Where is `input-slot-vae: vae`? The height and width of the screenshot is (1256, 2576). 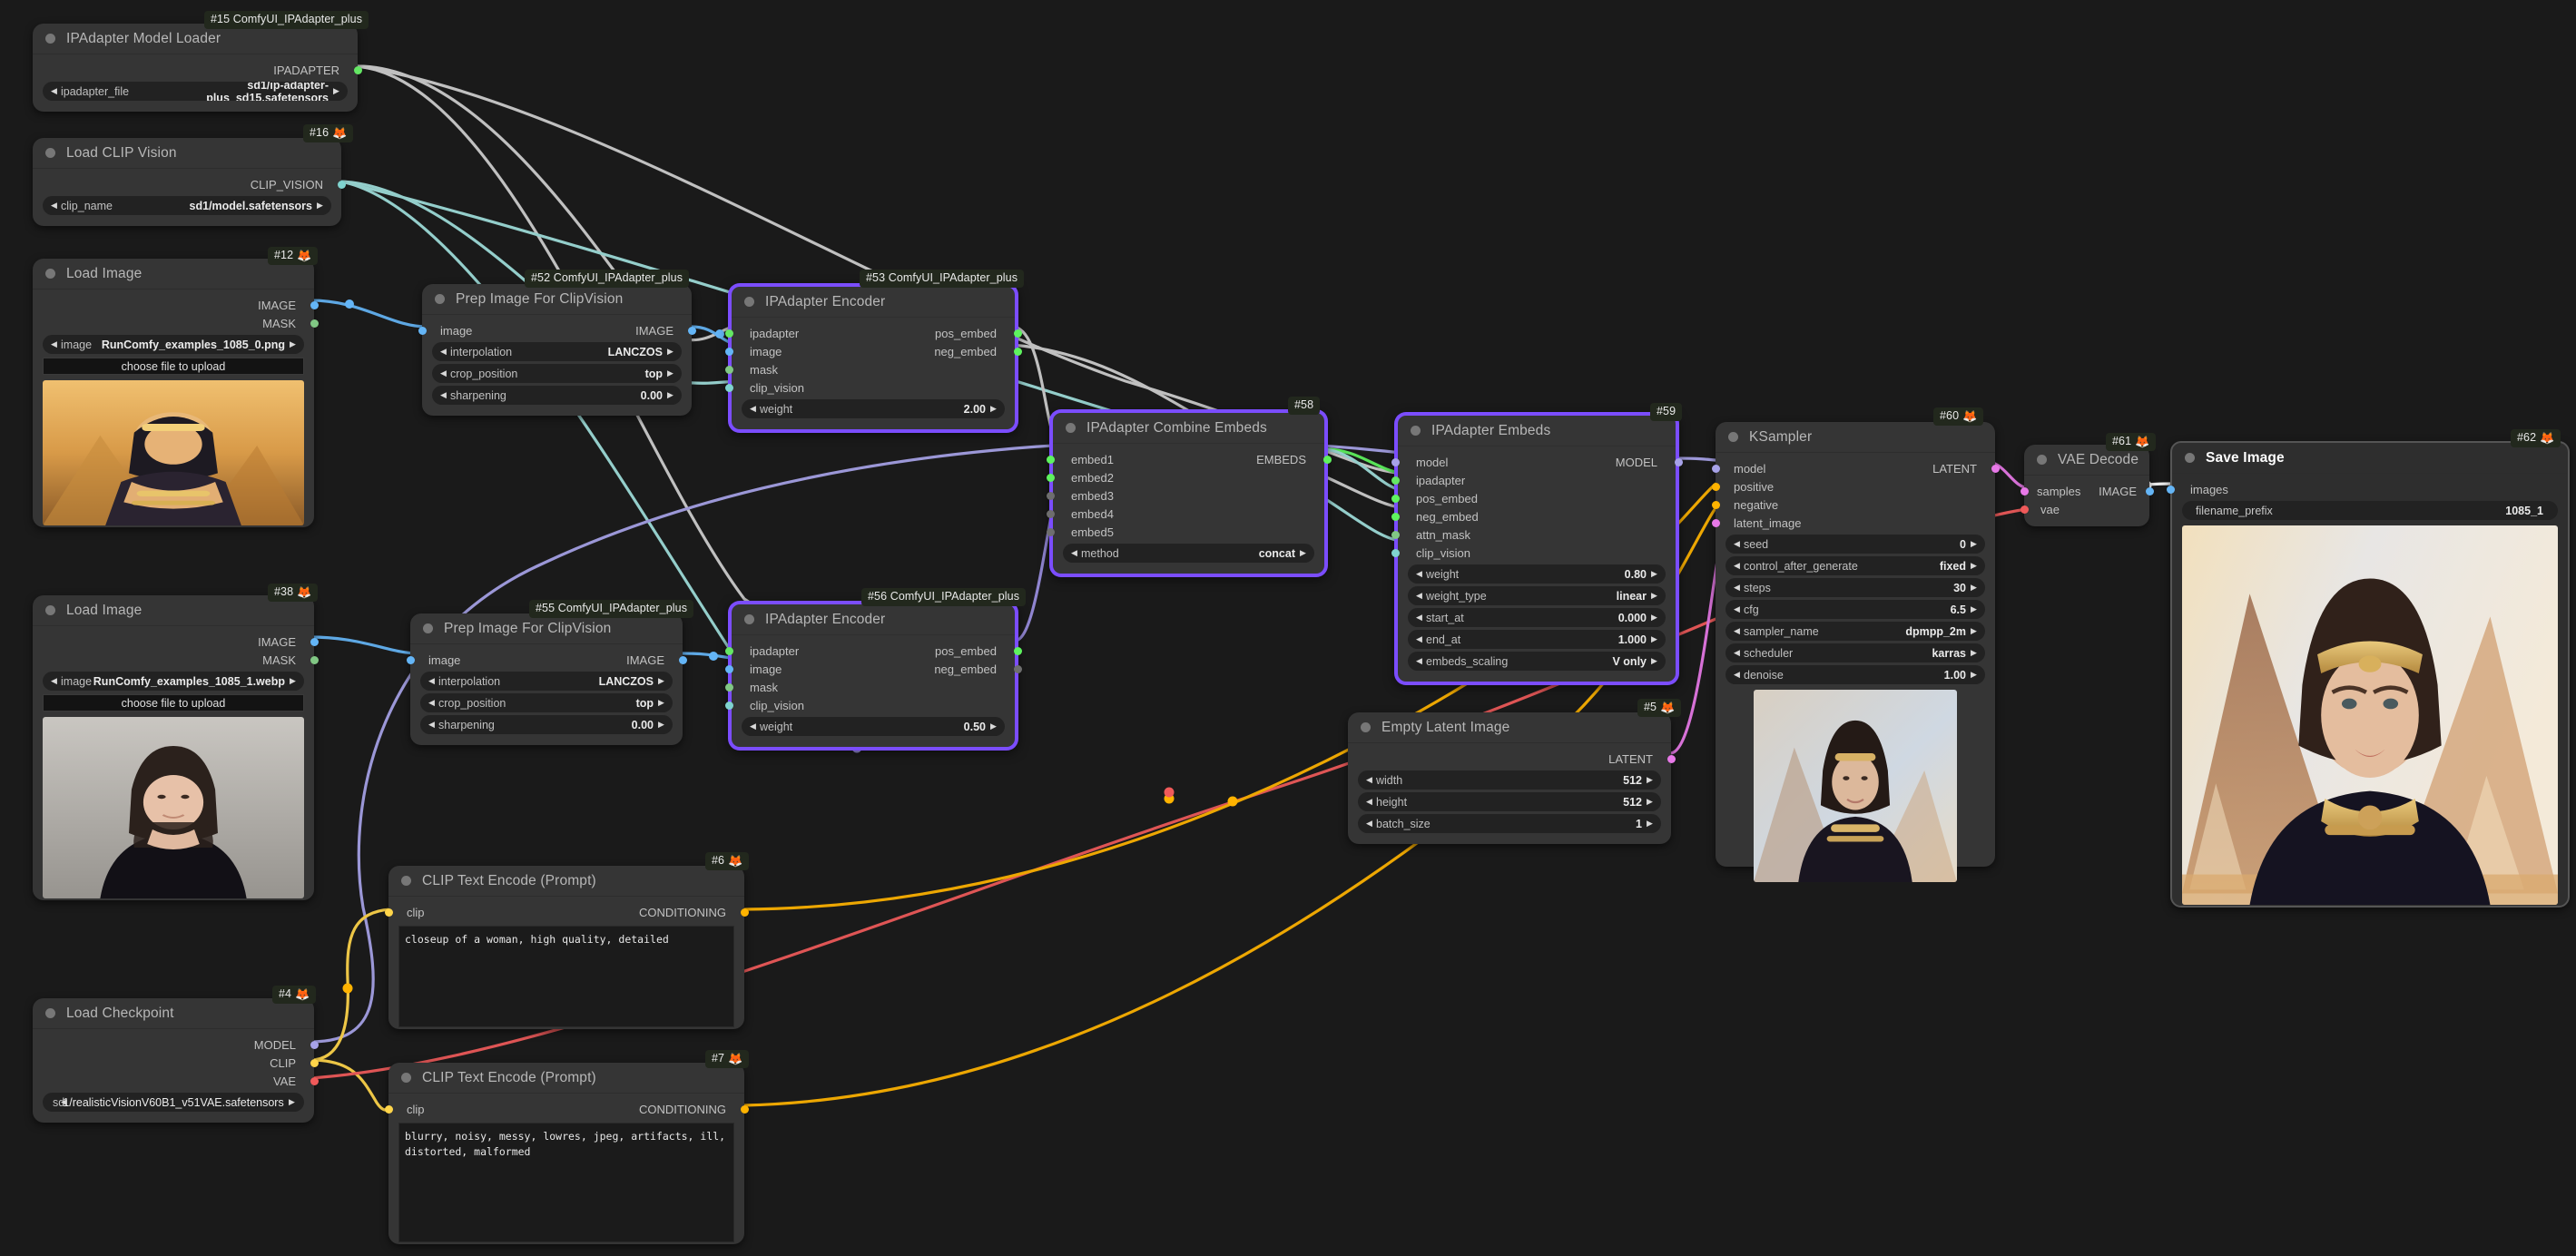
input-slot-vae: vae is located at coordinates (2084, 509).